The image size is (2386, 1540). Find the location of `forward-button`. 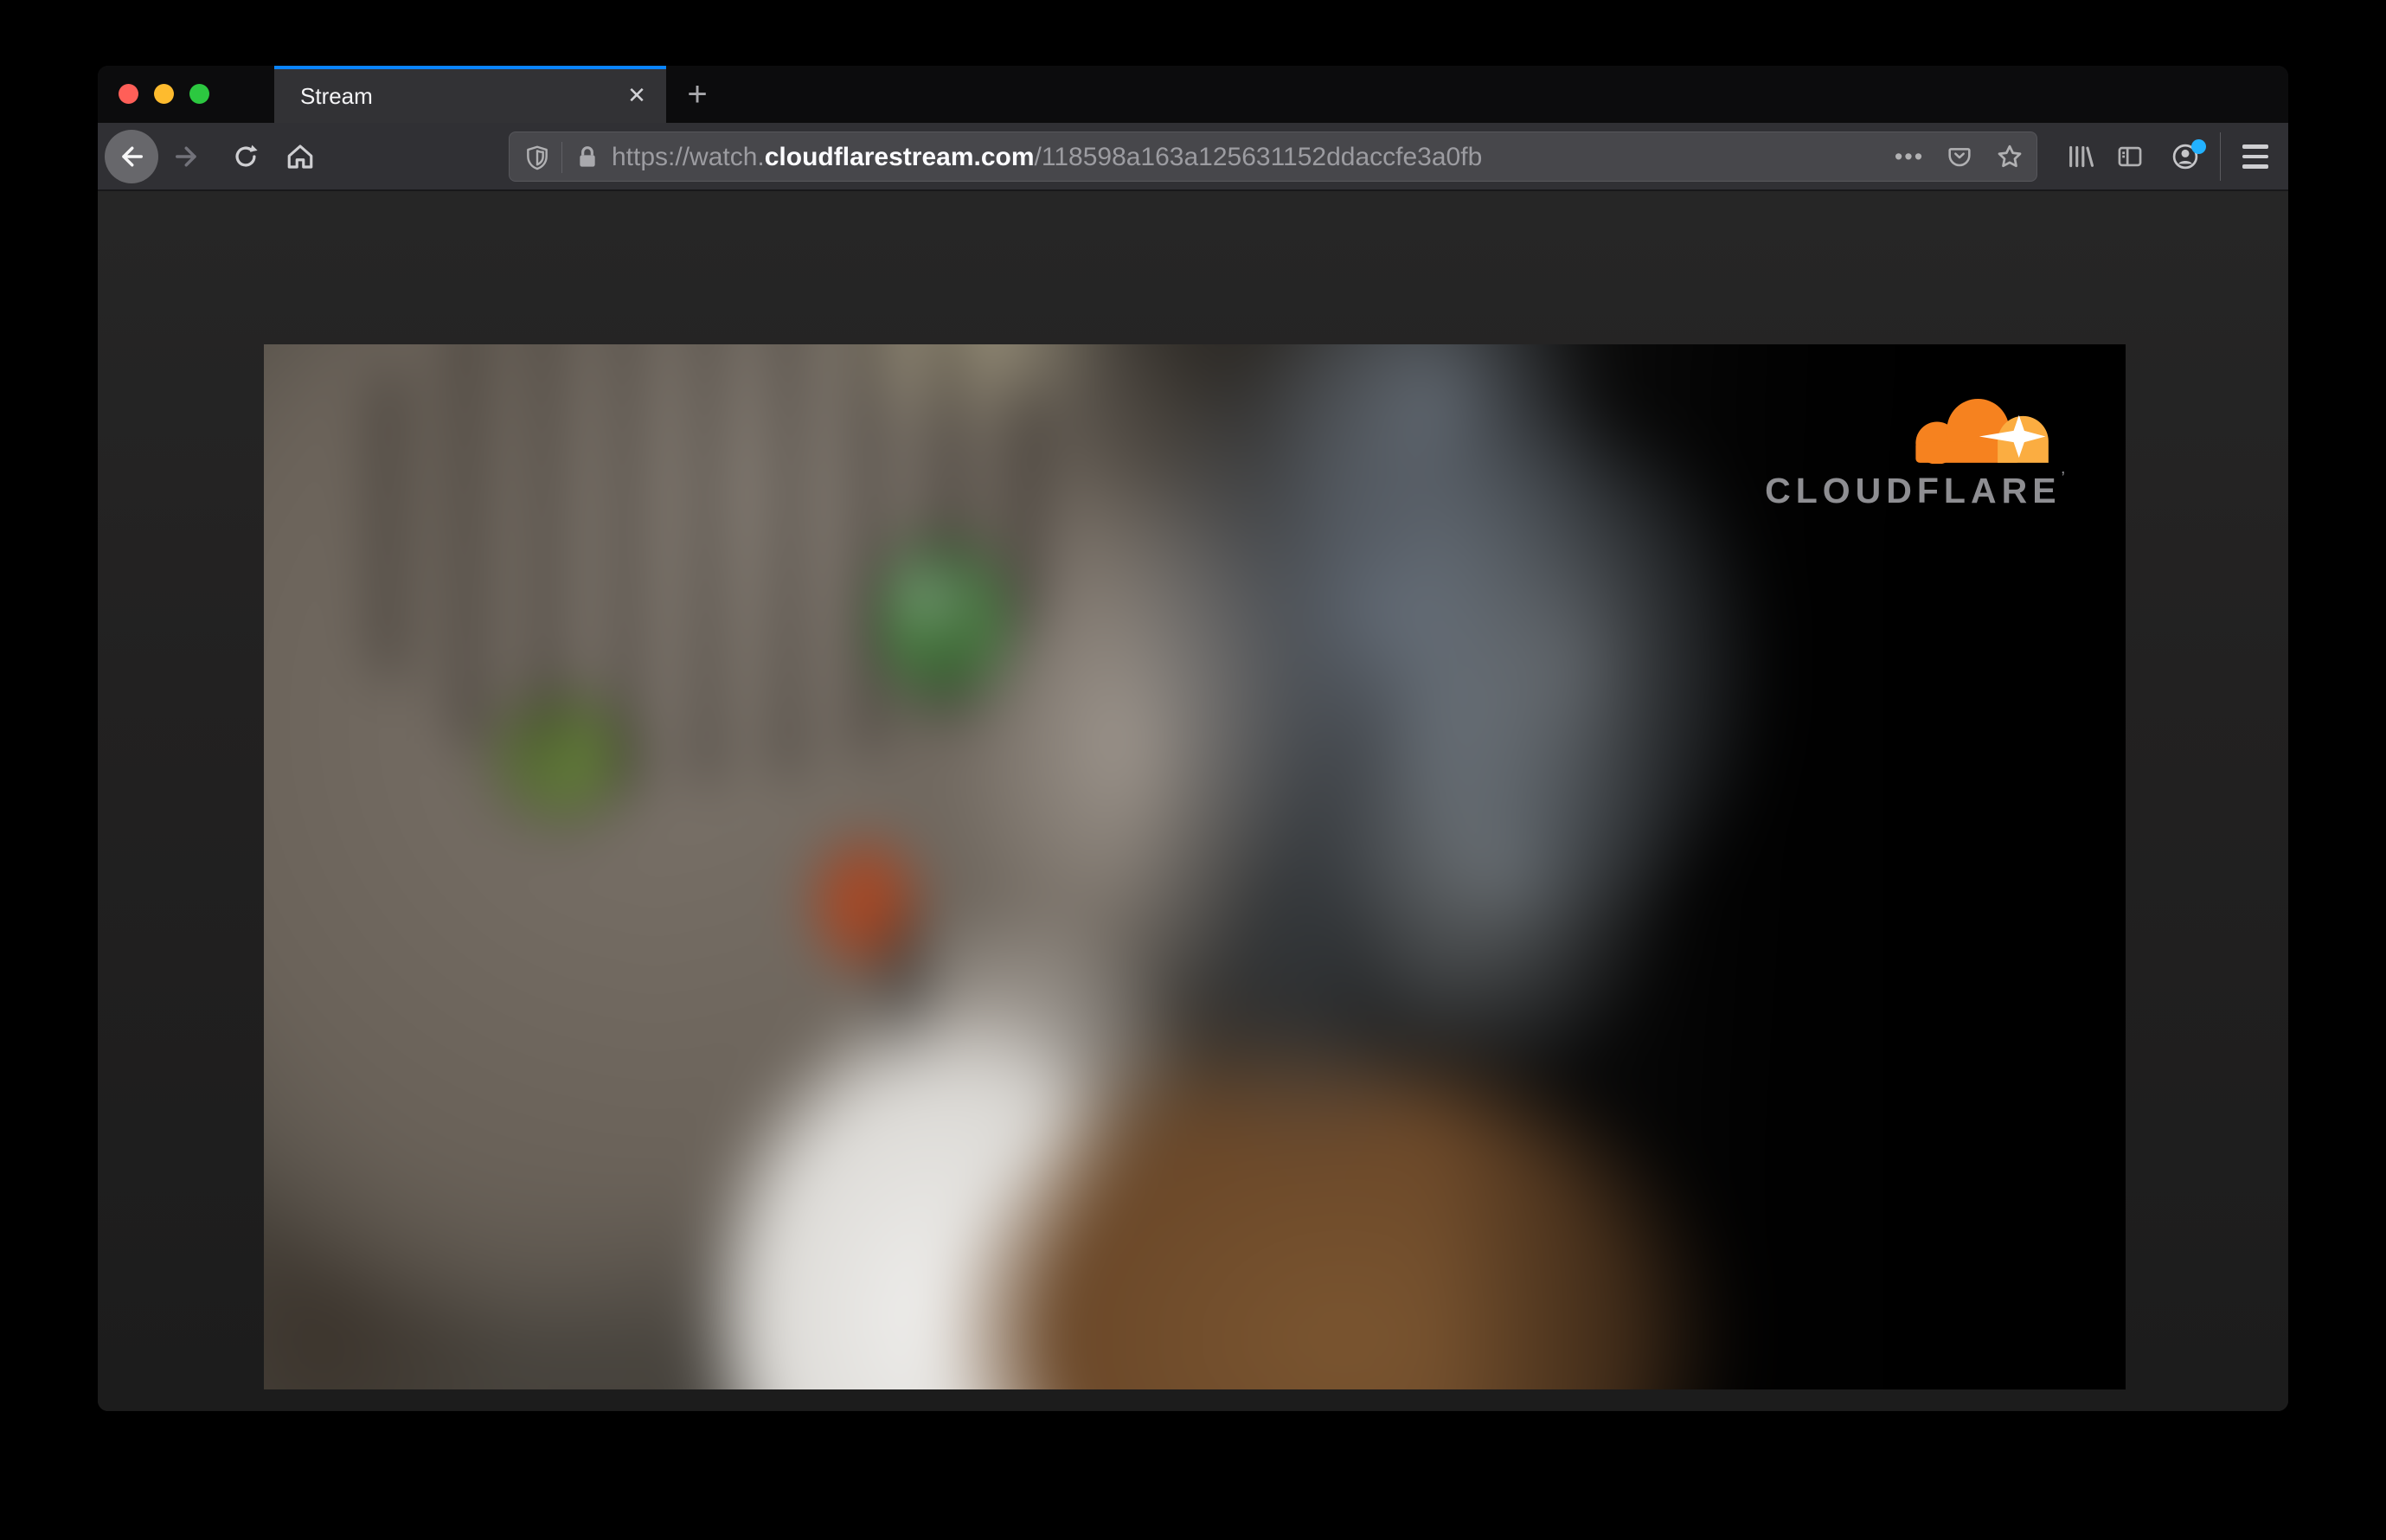

forward-button is located at coordinates (187, 156).